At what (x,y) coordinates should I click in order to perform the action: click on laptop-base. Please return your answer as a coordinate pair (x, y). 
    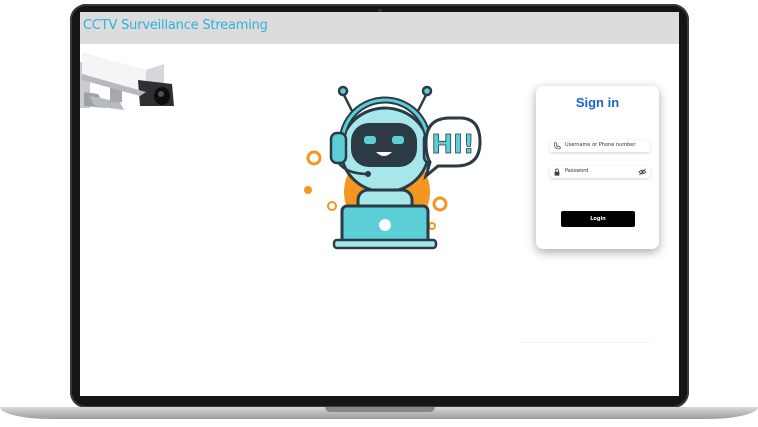
    Looking at the image, I should click on (379, 413).